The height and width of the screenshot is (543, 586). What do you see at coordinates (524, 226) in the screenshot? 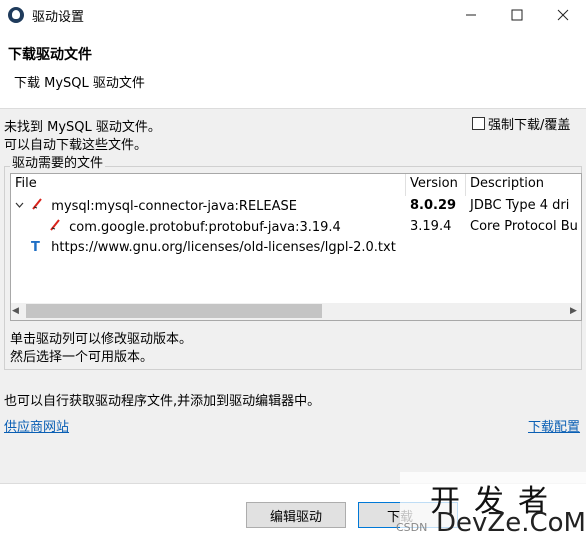
I see `row-description: Core Protocol Bu` at bounding box center [524, 226].